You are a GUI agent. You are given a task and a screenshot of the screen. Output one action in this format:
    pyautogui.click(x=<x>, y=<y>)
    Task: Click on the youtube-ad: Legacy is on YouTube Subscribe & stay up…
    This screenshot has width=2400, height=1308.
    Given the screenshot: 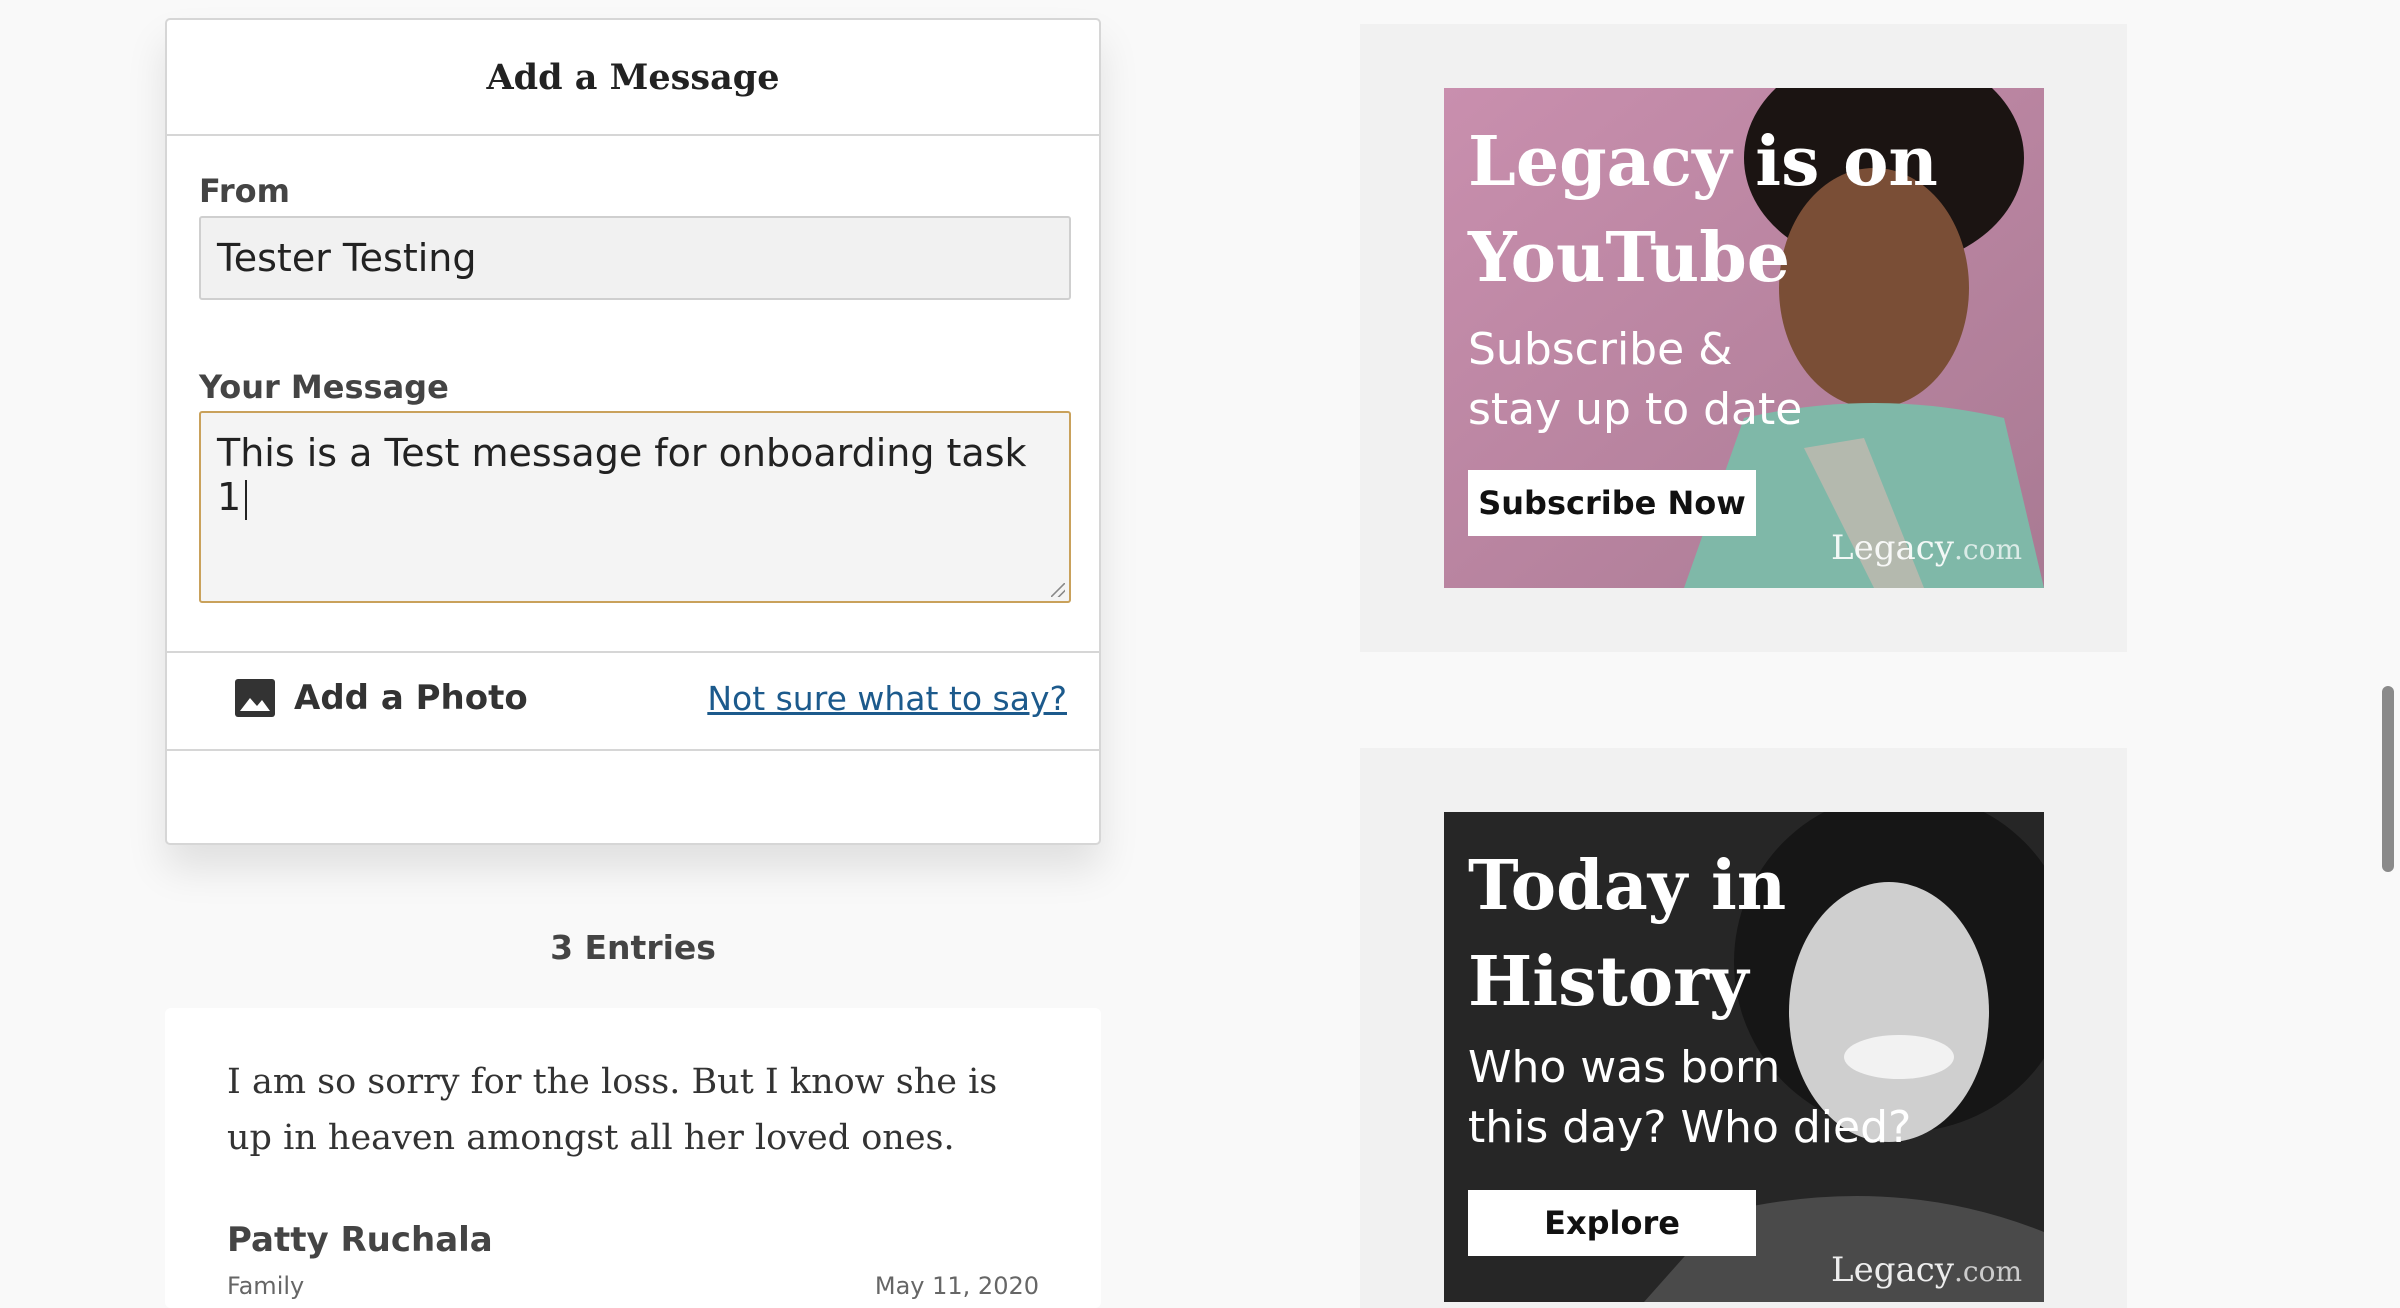 What is the action you would take?
    pyautogui.click(x=1744, y=338)
    